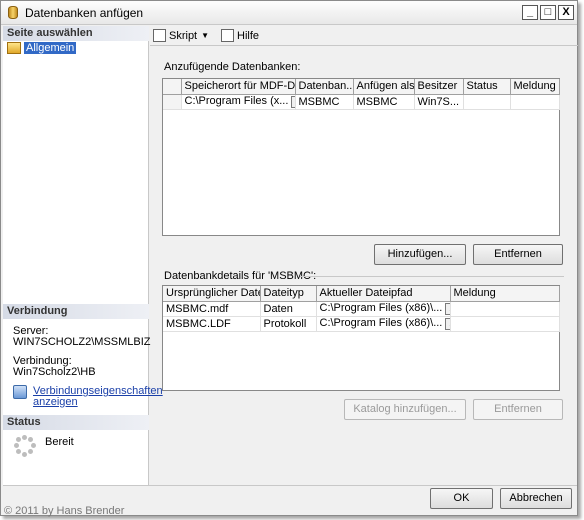  What do you see at coordinates (238, 87) in the screenshot?
I see `column-header-mdf-location: Speicherort für MDF-Datei` at bounding box center [238, 87].